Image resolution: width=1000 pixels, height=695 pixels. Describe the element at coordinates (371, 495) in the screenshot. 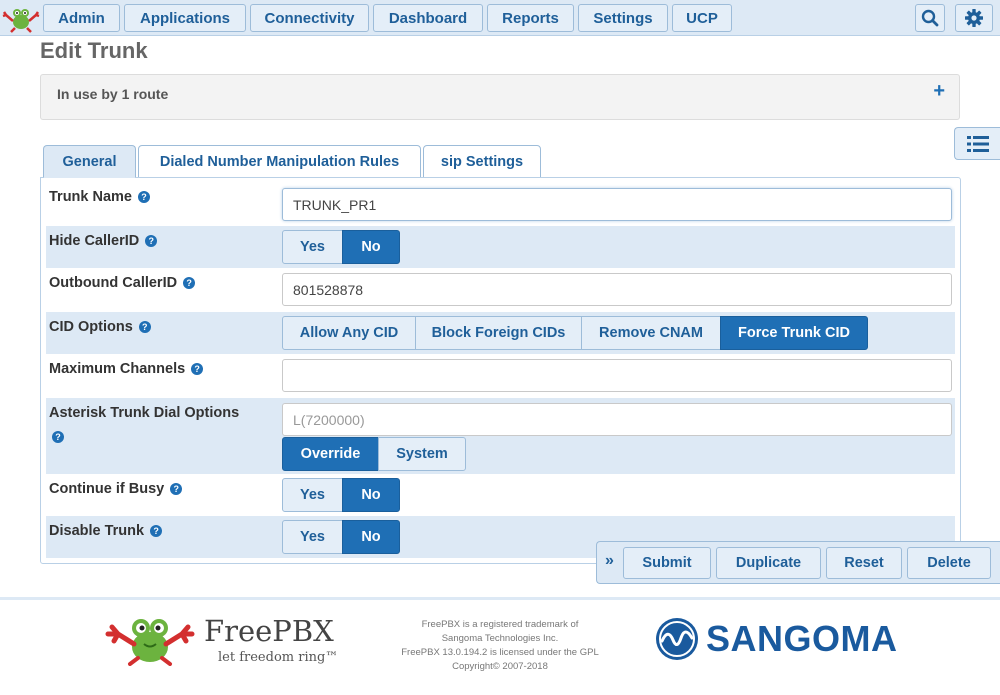

I see `continue-if-busy-no: No` at that location.